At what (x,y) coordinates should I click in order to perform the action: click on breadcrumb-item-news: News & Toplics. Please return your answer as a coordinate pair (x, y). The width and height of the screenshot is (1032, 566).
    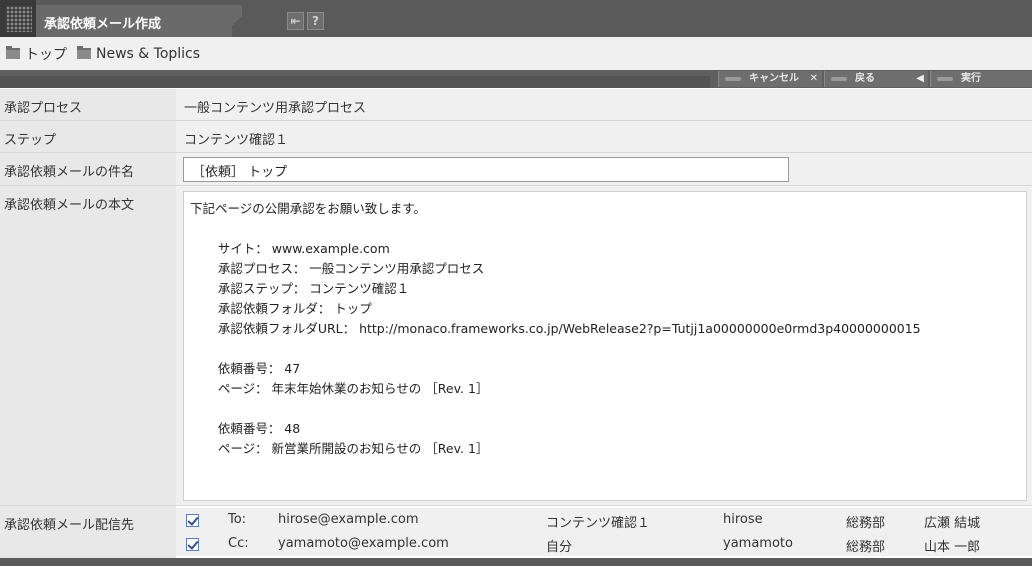
    Looking at the image, I should click on (138, 54).